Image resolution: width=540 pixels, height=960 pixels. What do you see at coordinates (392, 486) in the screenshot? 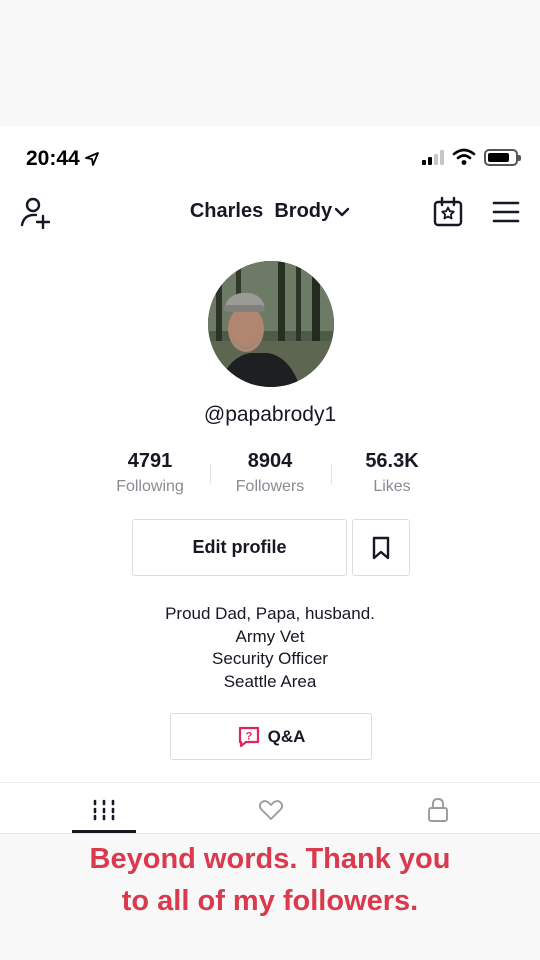
I see `stat-label: Likes` at bounding box center [392, 486].